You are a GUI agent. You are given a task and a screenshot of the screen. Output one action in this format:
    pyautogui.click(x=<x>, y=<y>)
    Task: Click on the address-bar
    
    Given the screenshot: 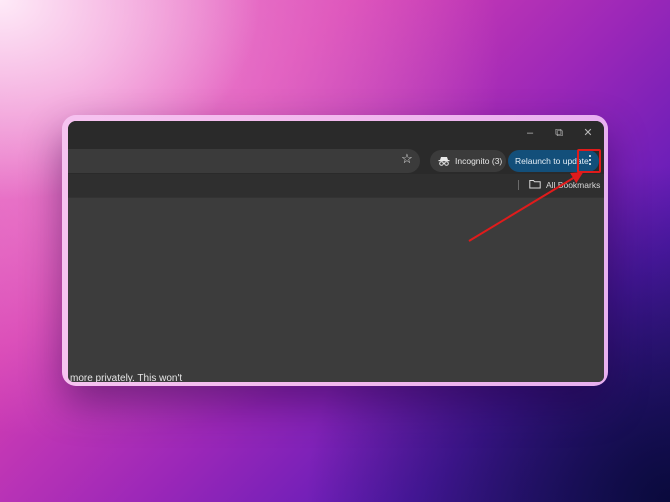 What is the action you would take?
    pyautogui.click(x=244, y=161)
    